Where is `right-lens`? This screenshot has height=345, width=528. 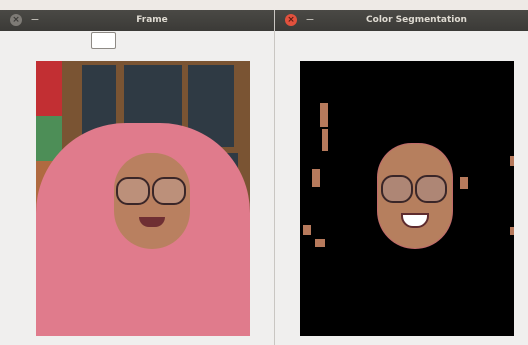 right-lens is located at coordinates (169, 191).